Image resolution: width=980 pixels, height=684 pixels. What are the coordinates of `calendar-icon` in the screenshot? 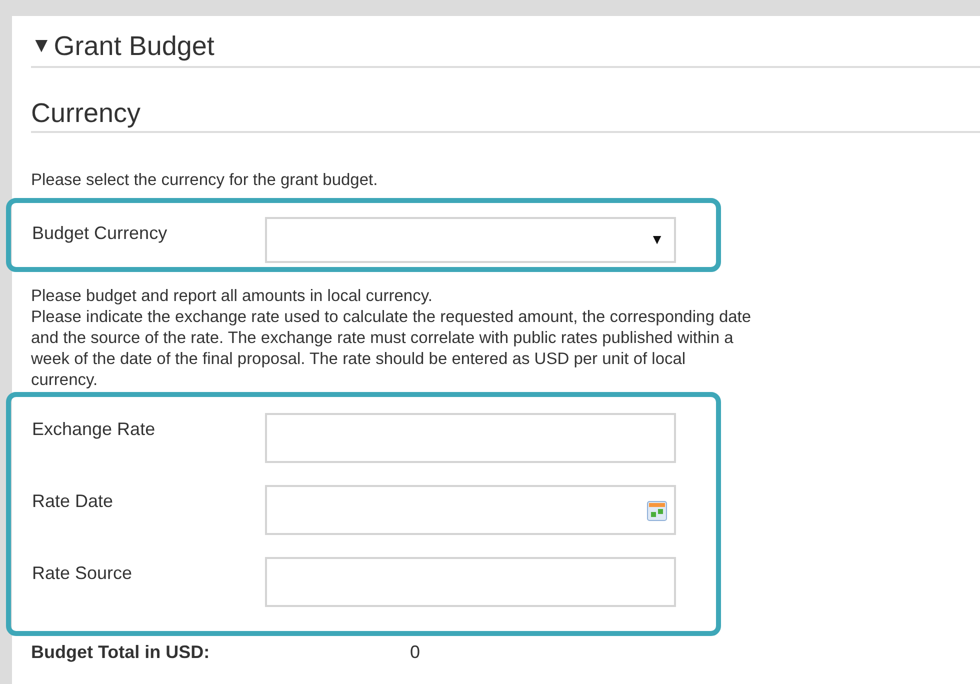 It's located at (657, 511).